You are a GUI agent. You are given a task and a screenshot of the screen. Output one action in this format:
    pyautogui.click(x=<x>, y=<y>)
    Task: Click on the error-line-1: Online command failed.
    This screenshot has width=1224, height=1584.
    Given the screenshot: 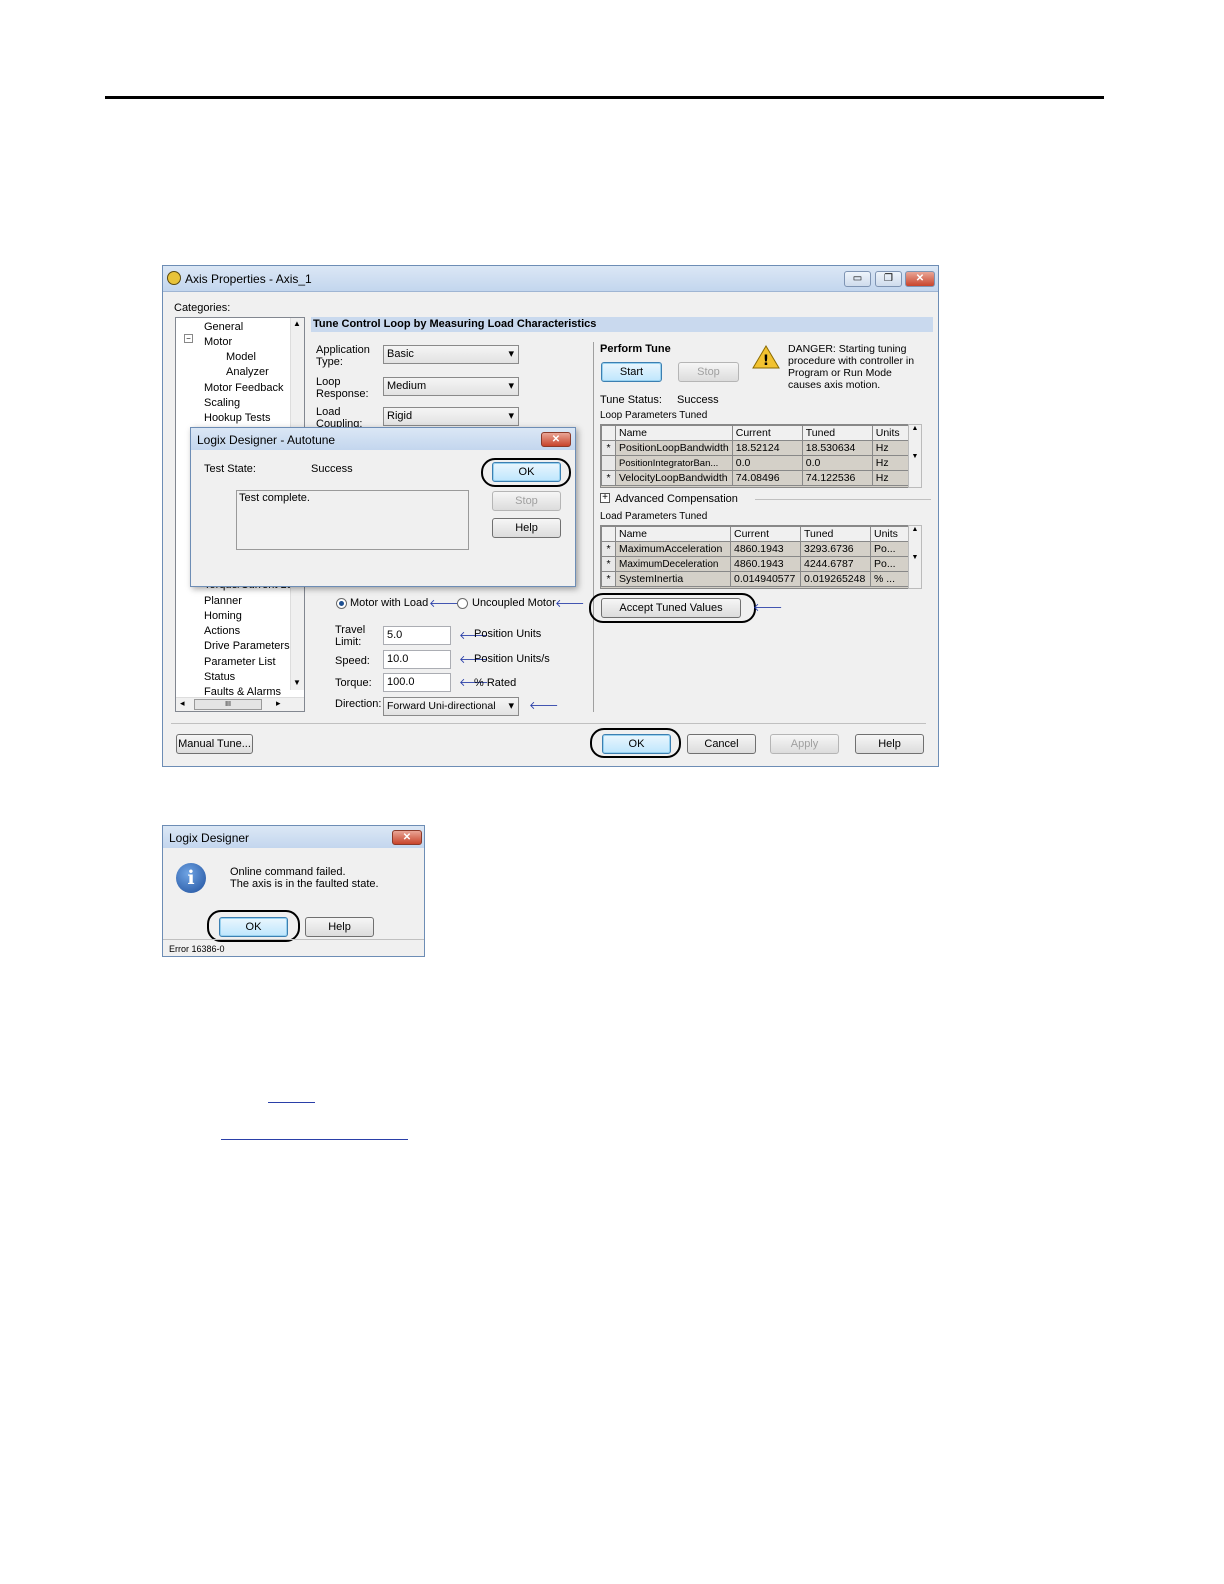 What is the action you would take?
    pyautogui.click(x=288, y=872)
    